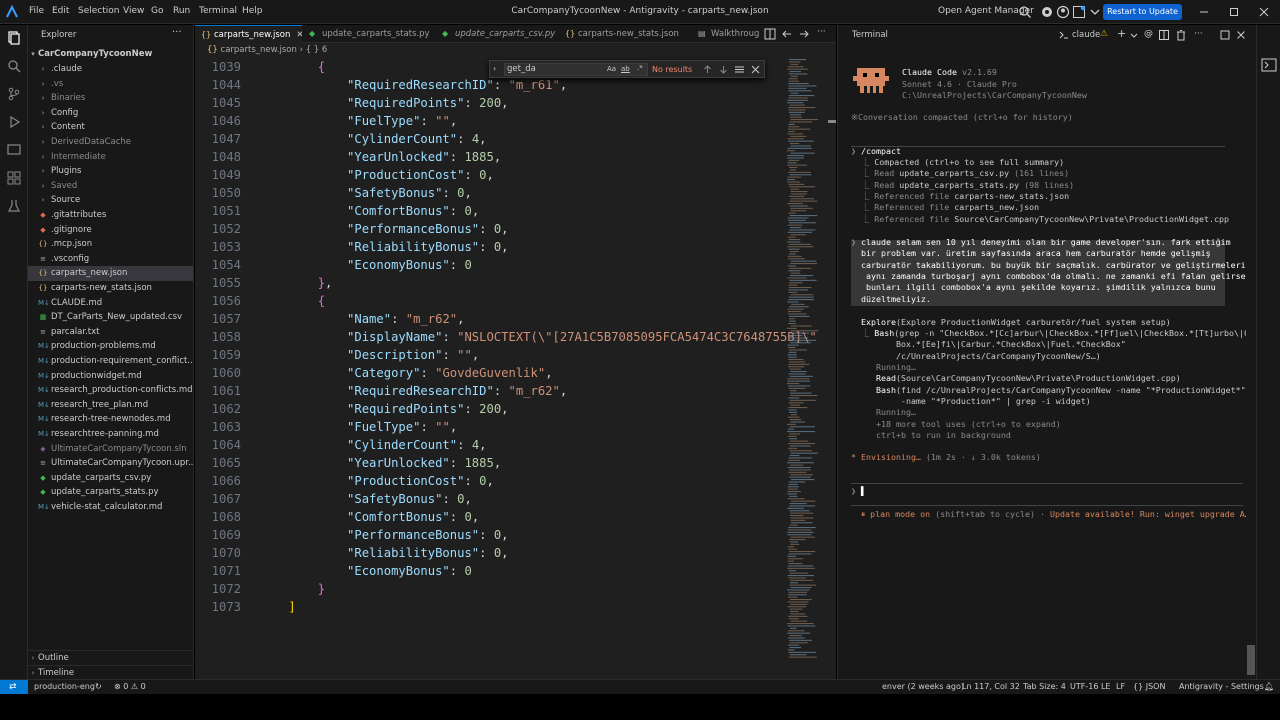  I want to click on close-icon: ✕, so click(299, 35).